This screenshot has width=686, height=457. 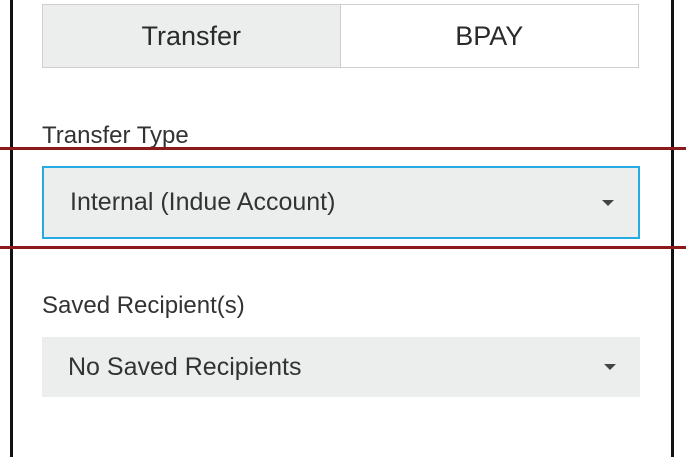 What do you see at coordinates (11, 228) in the screenshot?
I see `panel-left-border` at bounding box center [11, 228].